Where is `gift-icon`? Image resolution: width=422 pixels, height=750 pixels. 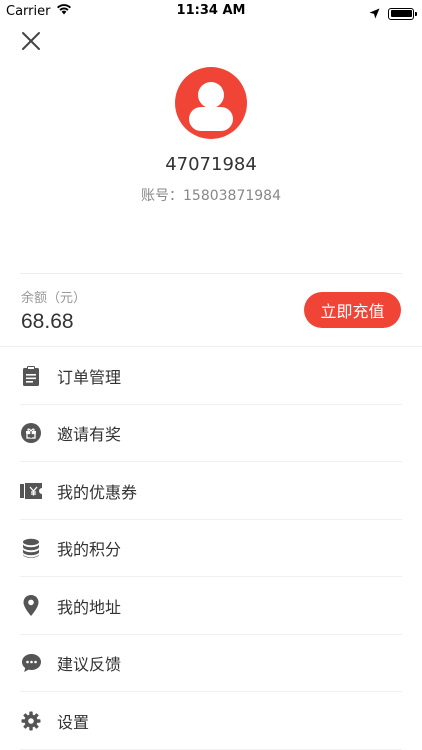 gift-icon is located at coordinates (31, 433).